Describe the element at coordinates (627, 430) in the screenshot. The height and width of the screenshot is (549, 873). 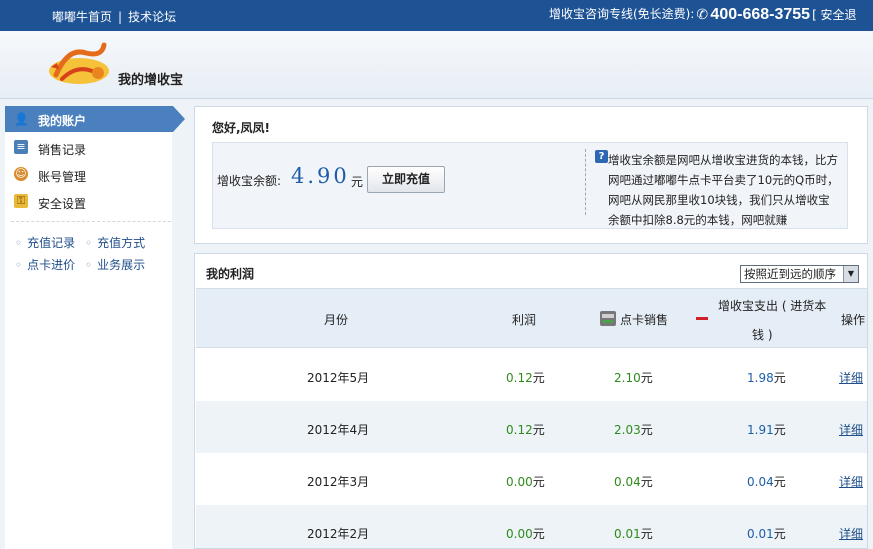
I see `cell-sales: 2.03` at that location.